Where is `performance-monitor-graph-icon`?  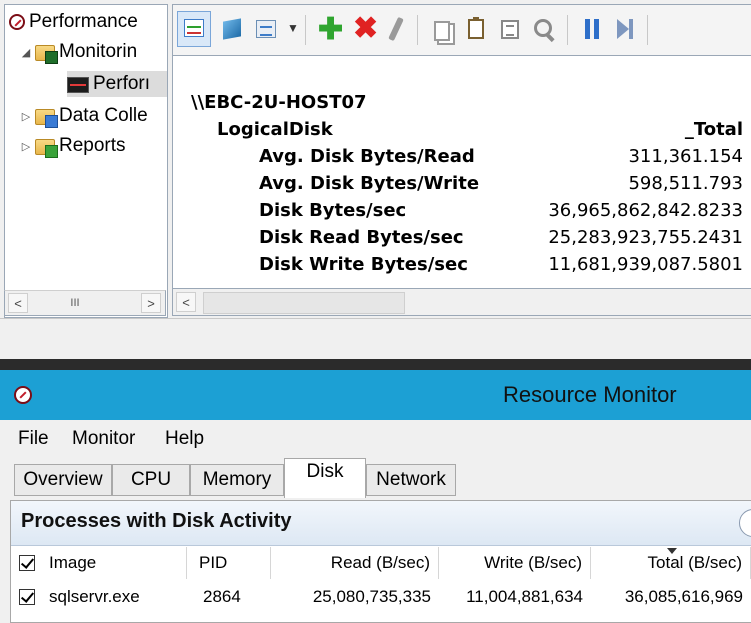 performance-monitor-graph-icon is located at coordinates (78, 85).